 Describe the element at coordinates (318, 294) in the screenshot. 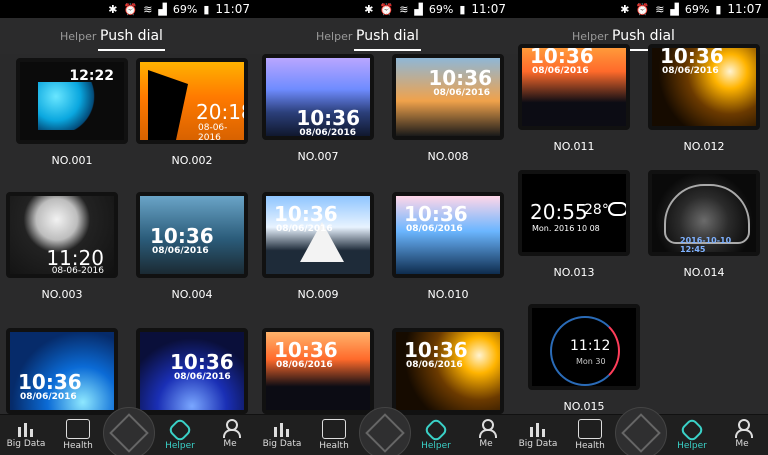

I see `dial-label: NO.009` at that location.